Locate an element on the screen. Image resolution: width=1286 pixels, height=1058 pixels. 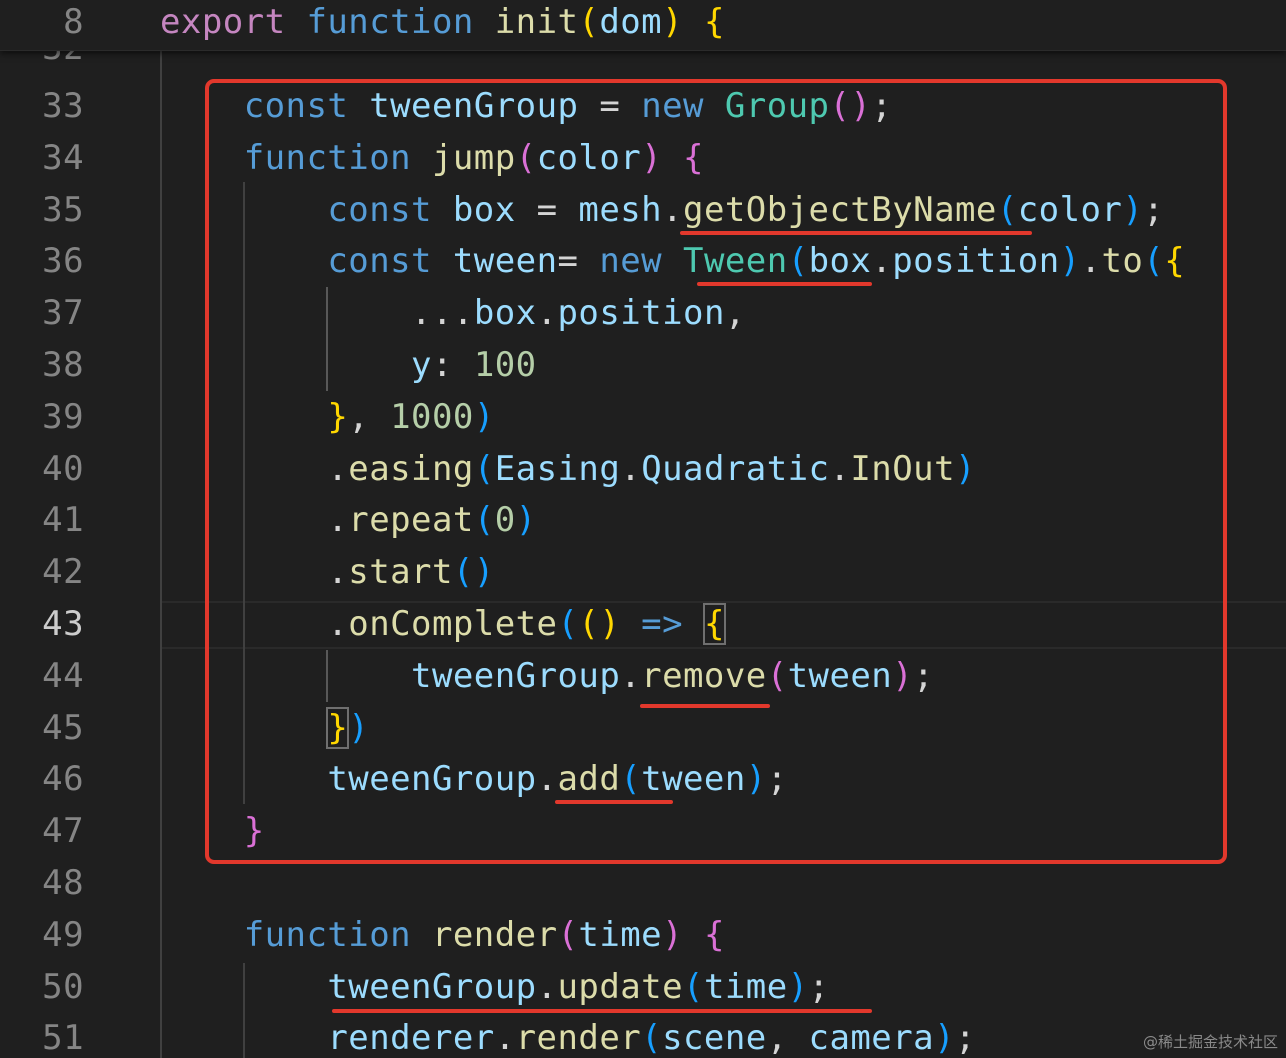
clipped-line-number: 32 is located at coordinates (42, 59).